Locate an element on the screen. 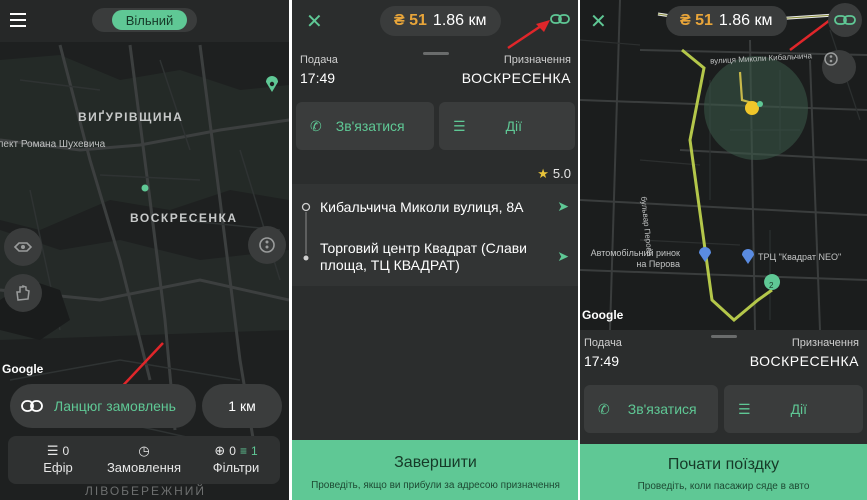 This screenshot has height=500, width=867. clock-icon: ◷ is located at coordinates (144, 450).